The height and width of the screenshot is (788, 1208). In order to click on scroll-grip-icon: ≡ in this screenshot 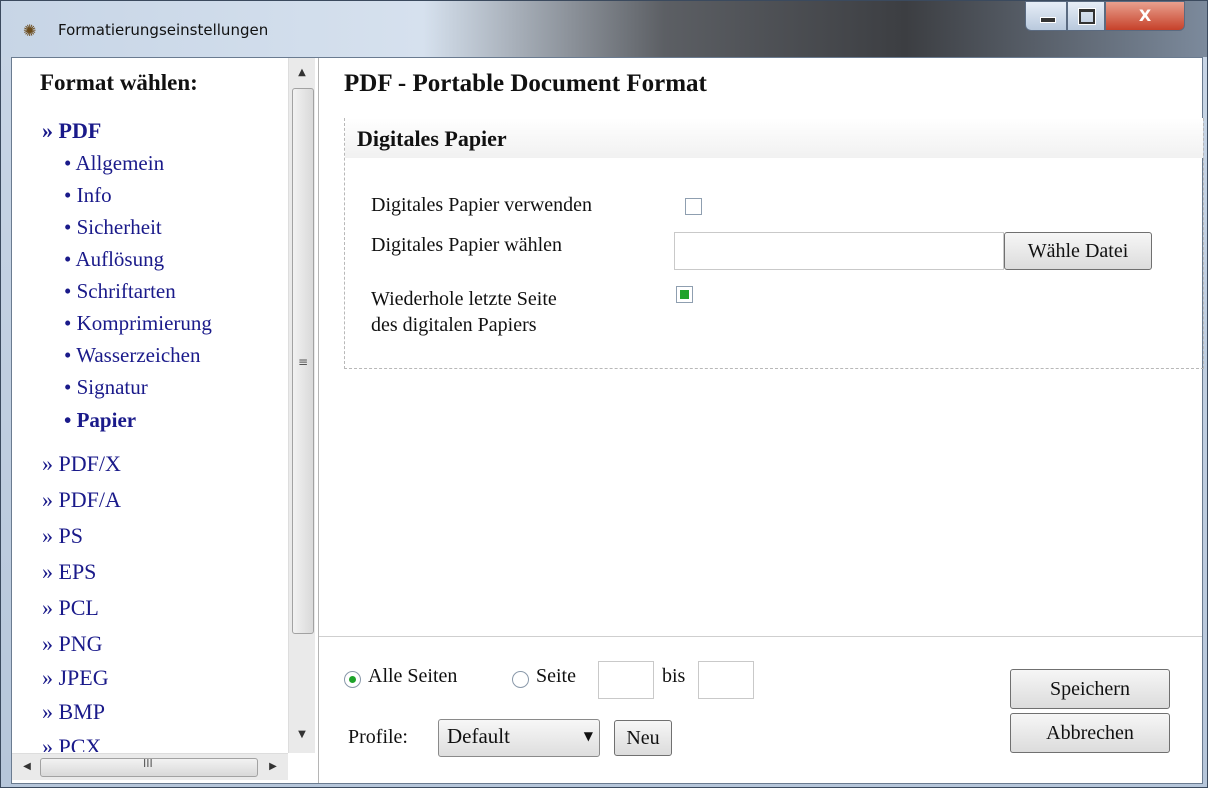, I will do `click(303, 362)`.